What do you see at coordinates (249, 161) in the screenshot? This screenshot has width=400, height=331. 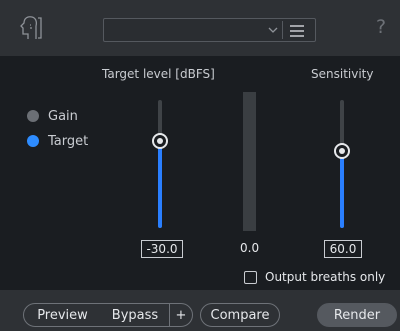 I see `level-meter` at bounding box center [249, 161].